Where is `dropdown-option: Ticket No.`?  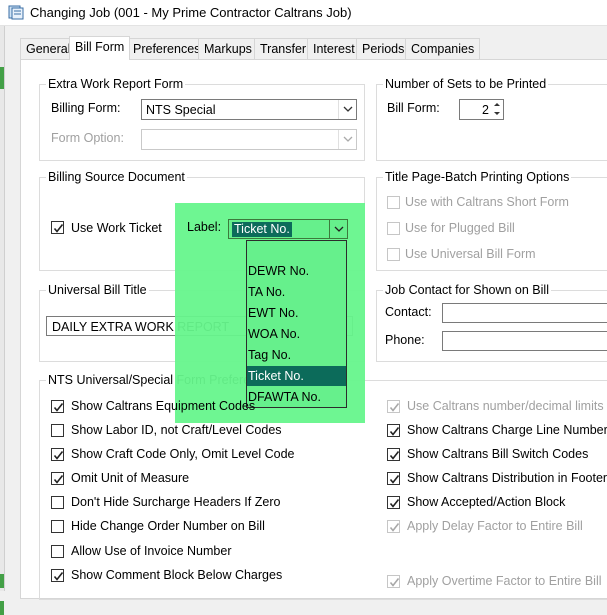
dropdown-option: Ticket No. is located at coordinates (296, 376).